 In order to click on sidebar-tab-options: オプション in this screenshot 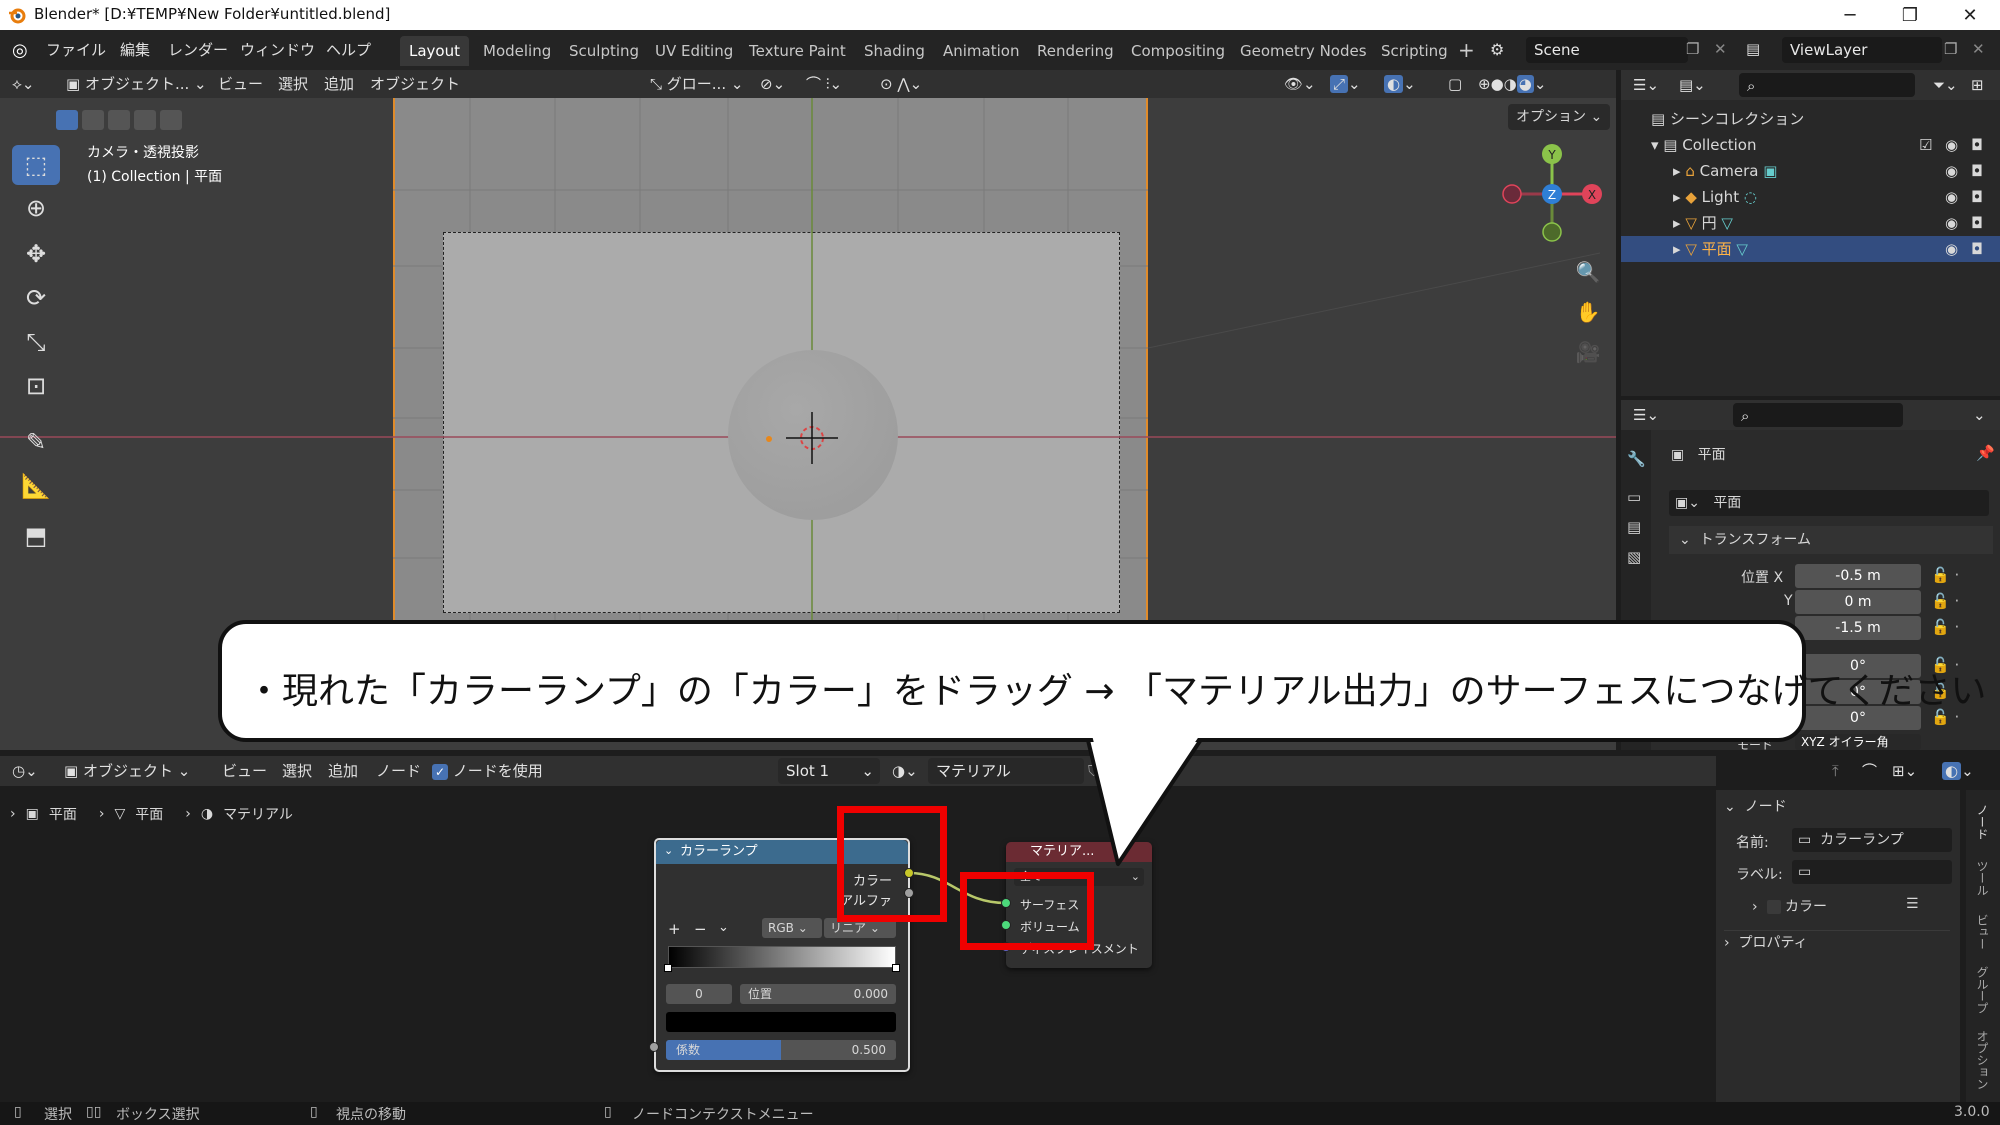, I will do `click(1982, 1060)`.